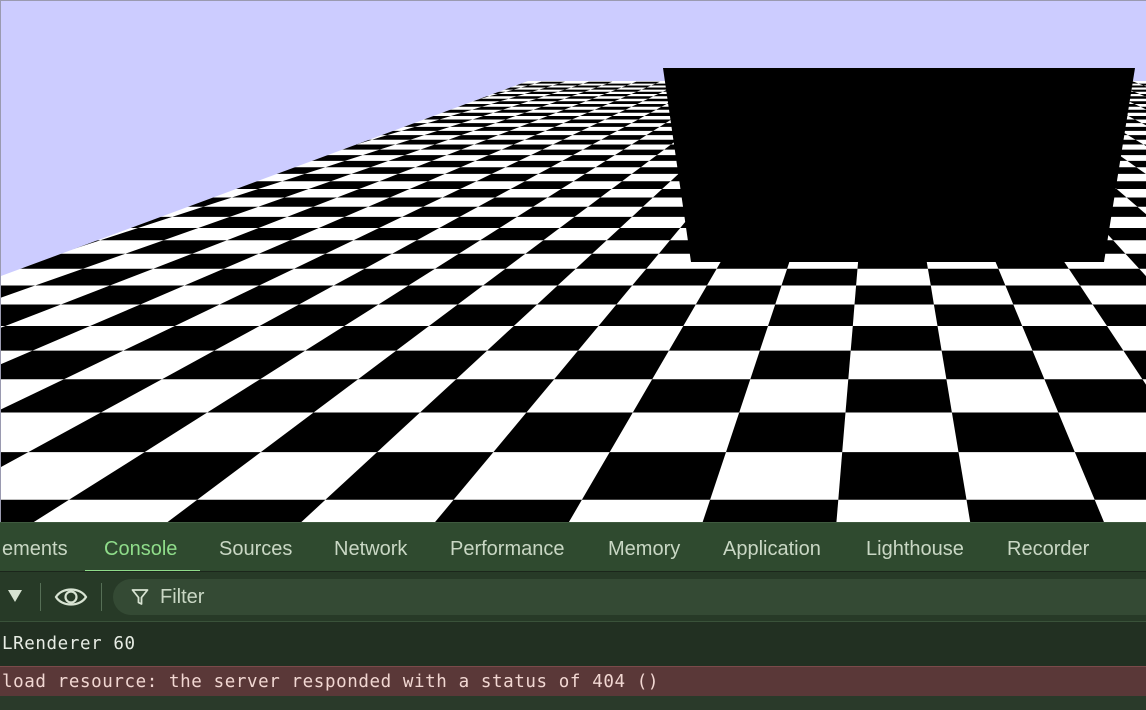 This screenshot has height=710, width=1146. What do you see at coordinates (899, 165) in the screenshot?
I see `black-wall` at bounding box center [899, 165].